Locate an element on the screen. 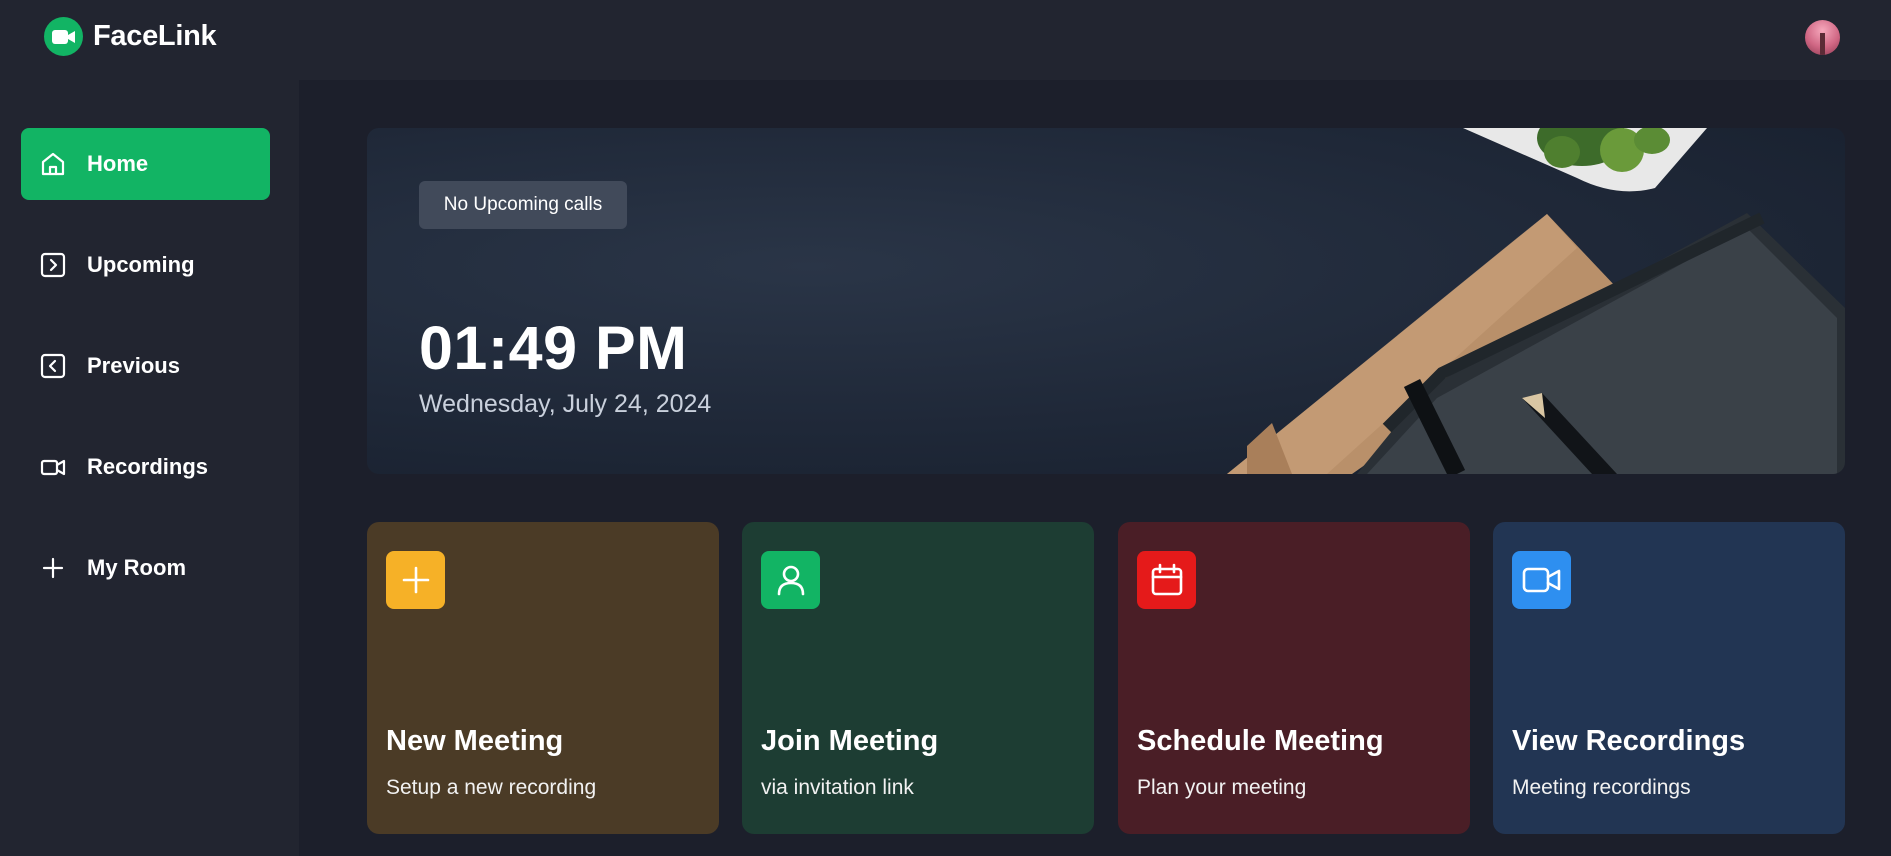 Image resolution: width=1891 pixels, height=856 pixels. sidebar-item-upcoming: Upcoming is located at coordinates (145, 265).